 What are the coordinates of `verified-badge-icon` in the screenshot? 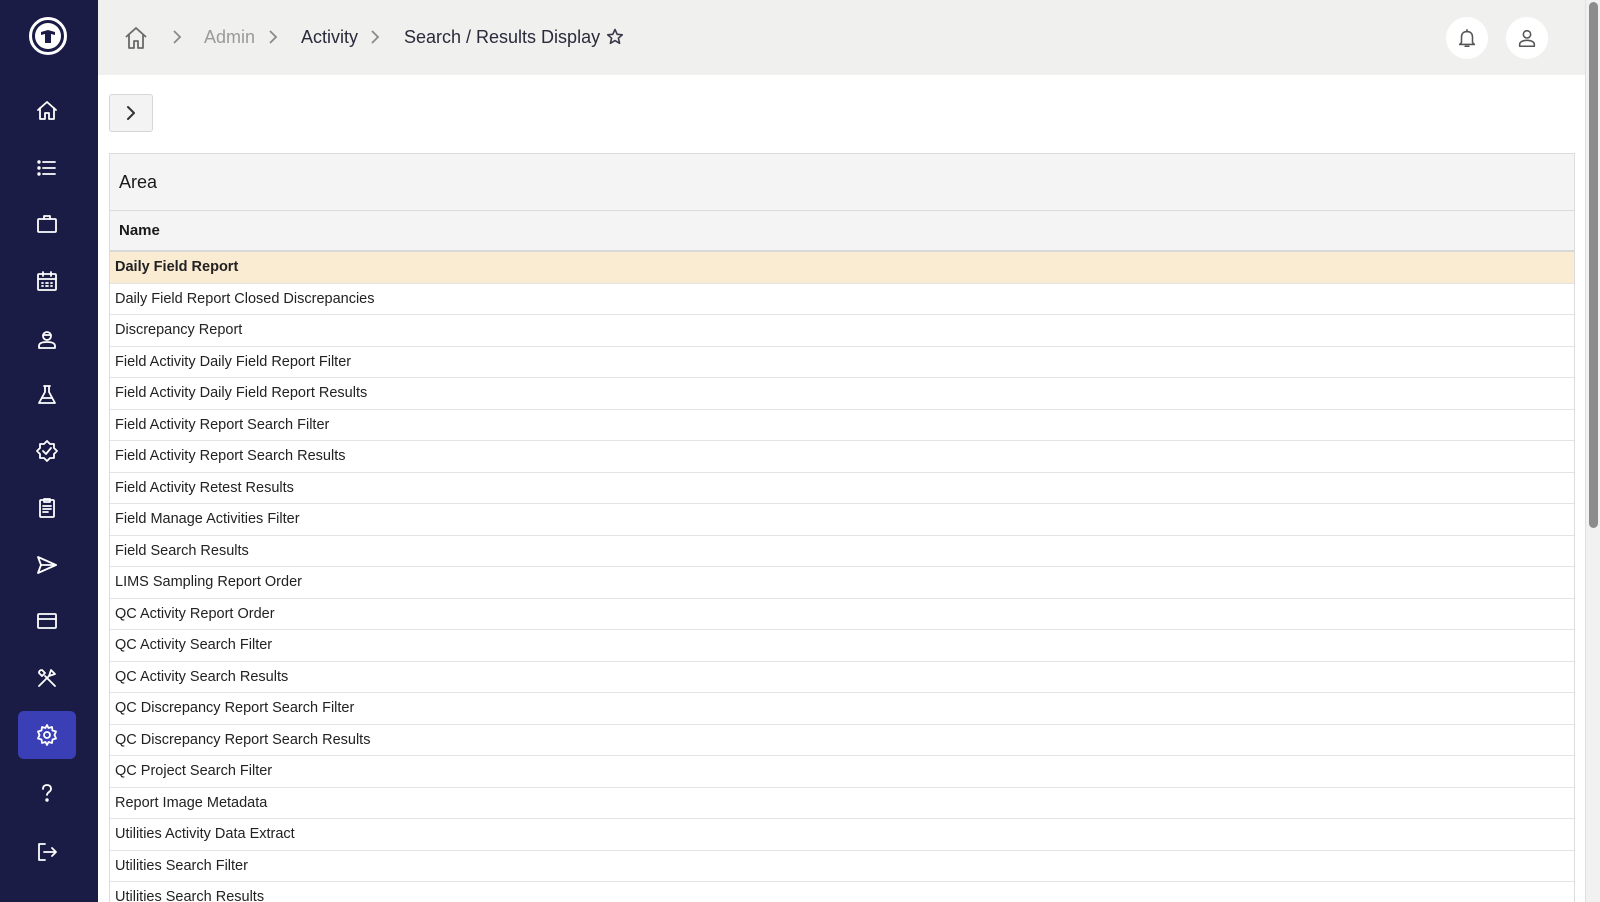 It's located at (47, 451).